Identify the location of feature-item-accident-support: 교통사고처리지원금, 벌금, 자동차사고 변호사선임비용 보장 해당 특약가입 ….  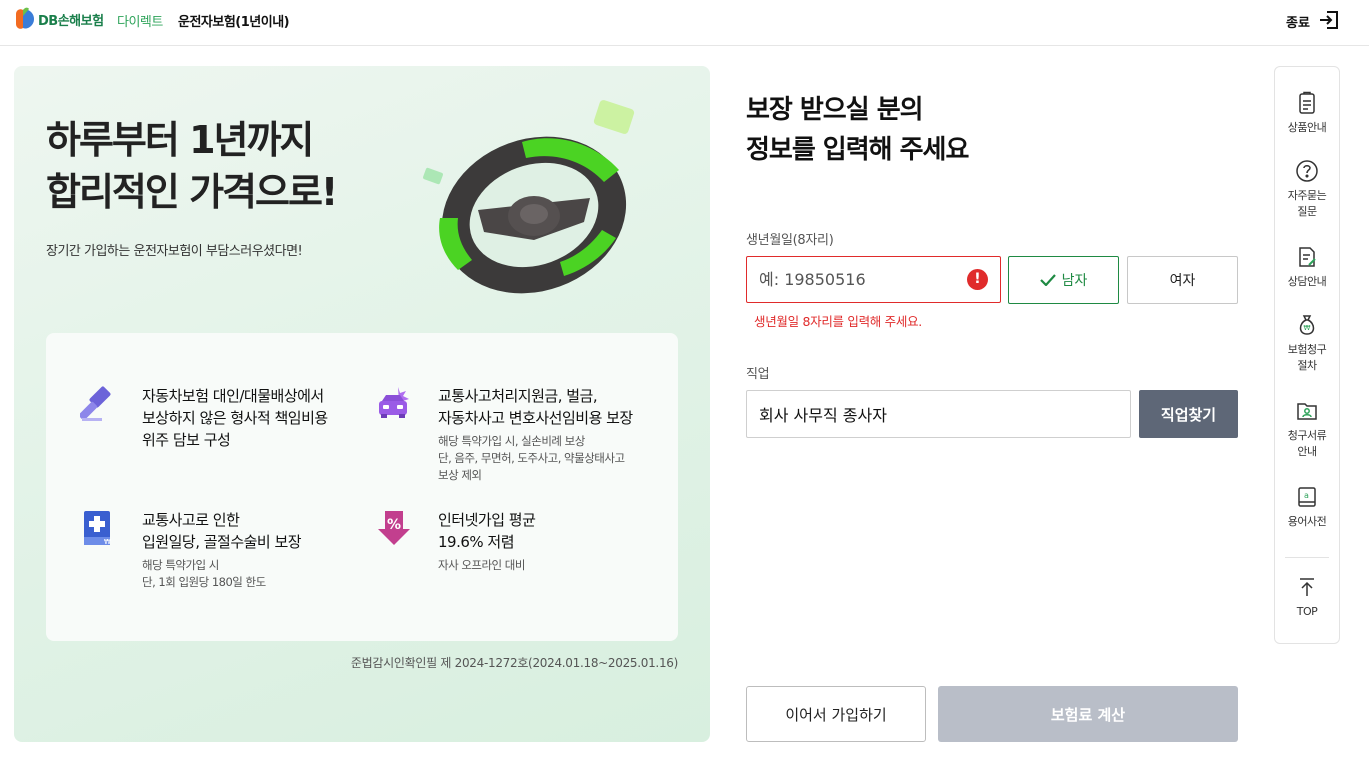
(521, 440).